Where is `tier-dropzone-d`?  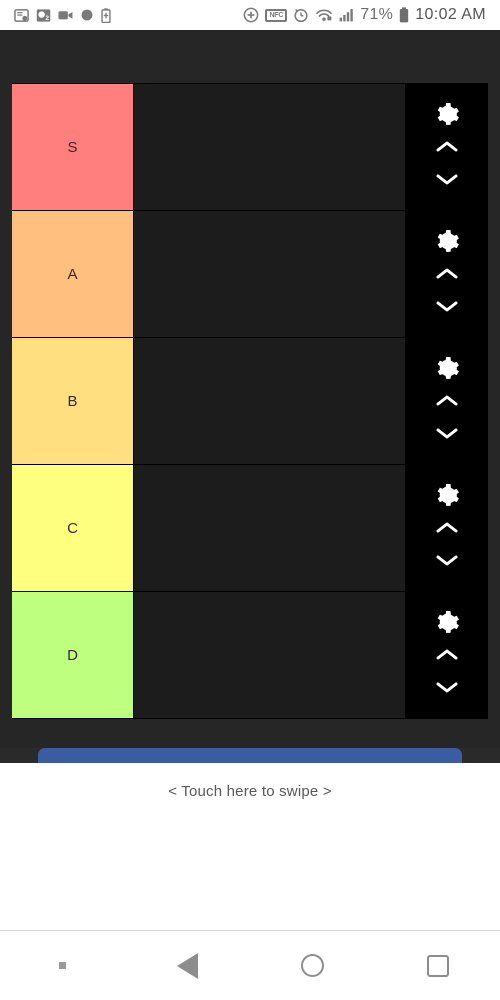
tier-dropzone-d is located at coordinates (269, 655).